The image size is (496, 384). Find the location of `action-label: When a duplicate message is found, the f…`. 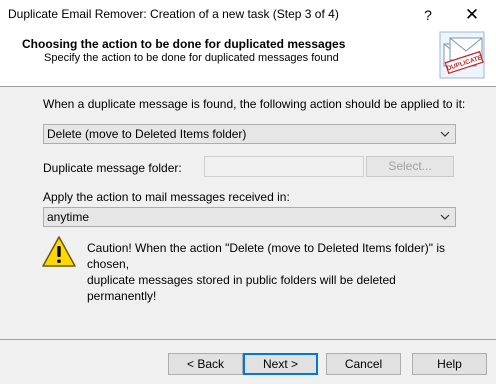

action-label: When a duplicate message is found, the f… is located at coordinates (254, 104).